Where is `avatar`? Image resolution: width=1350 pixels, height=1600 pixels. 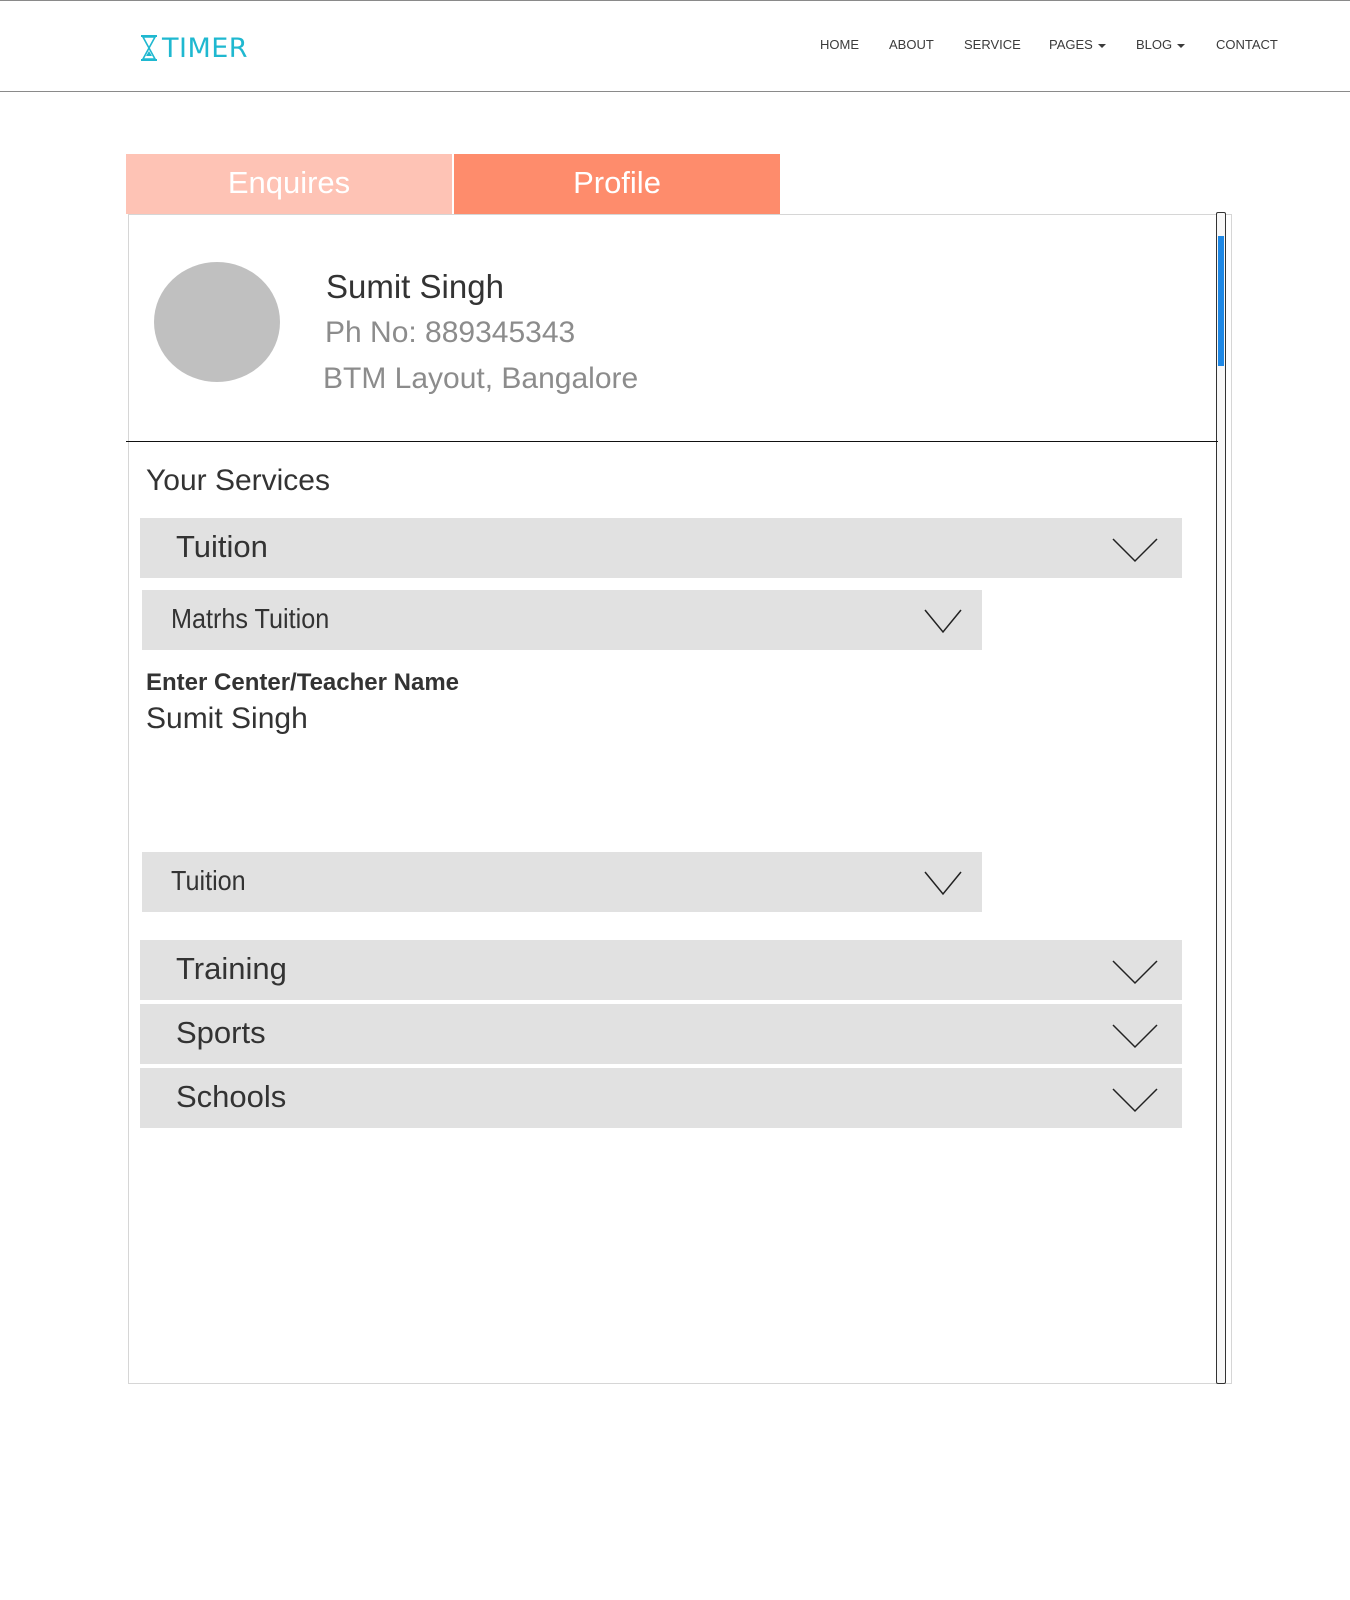 avatar is located at coordinates (217, 322).